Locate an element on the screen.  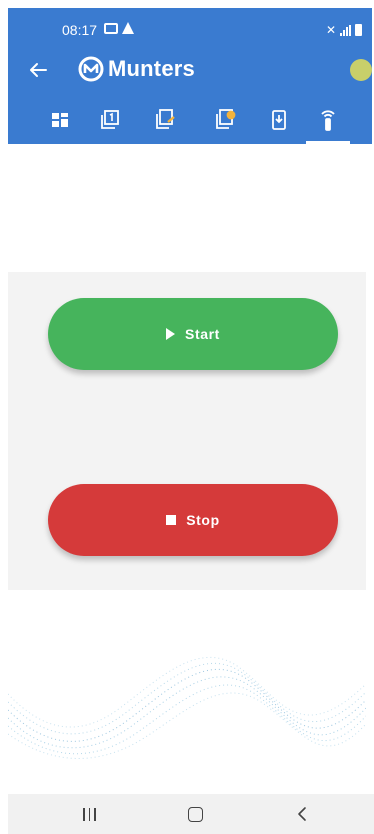
app-logo: Munters is located at coordinates (136, 69).